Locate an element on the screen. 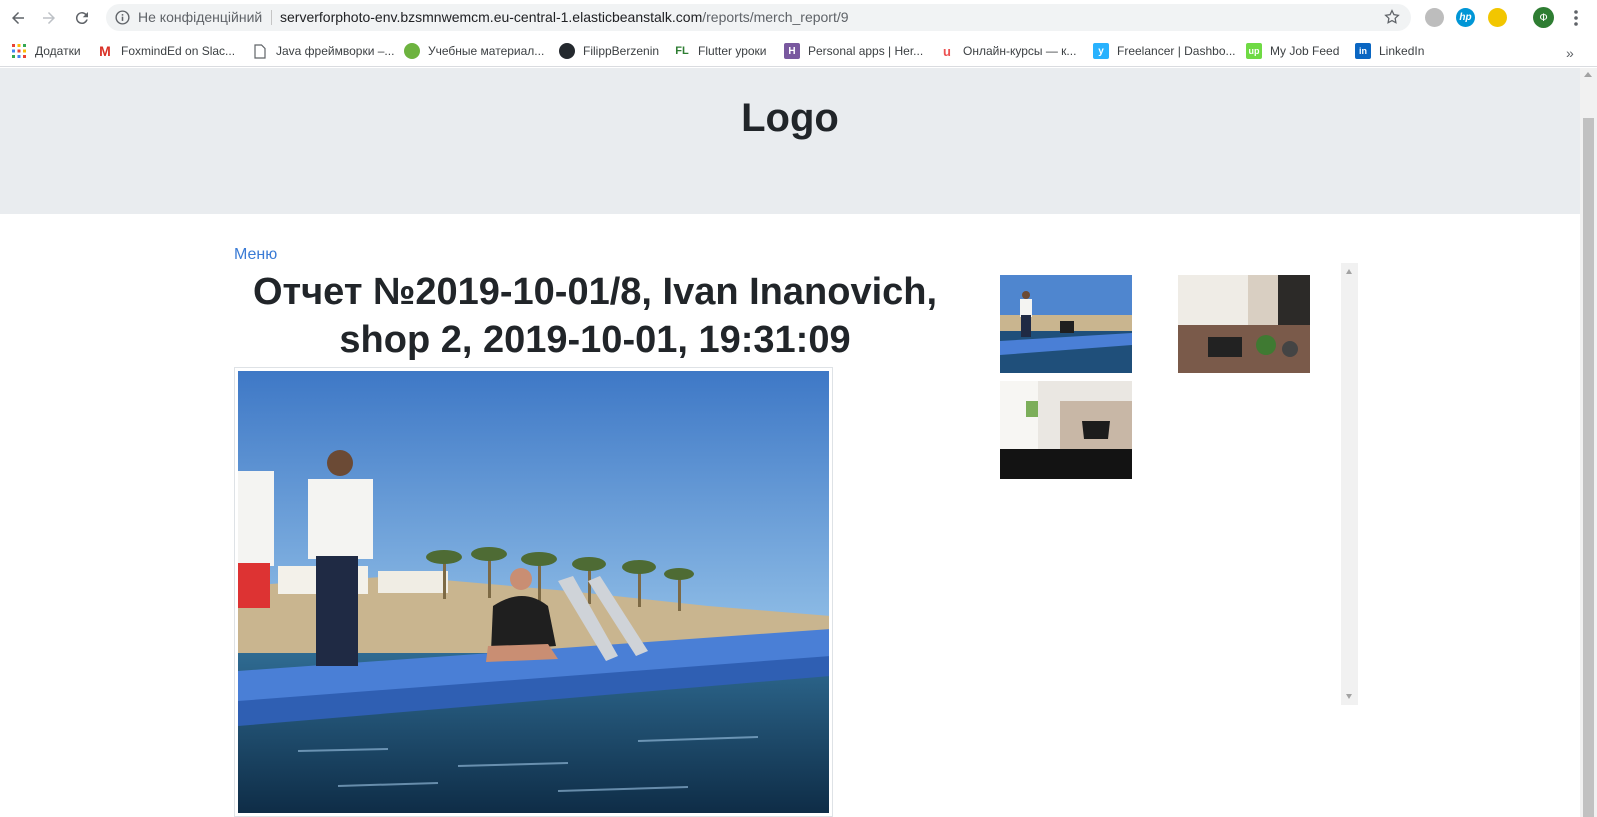 Image resolution: width=1597 pixels, height=817 pixels. bookmark-linkedin: in LinkedIn is located at coordinates (1389, 51).